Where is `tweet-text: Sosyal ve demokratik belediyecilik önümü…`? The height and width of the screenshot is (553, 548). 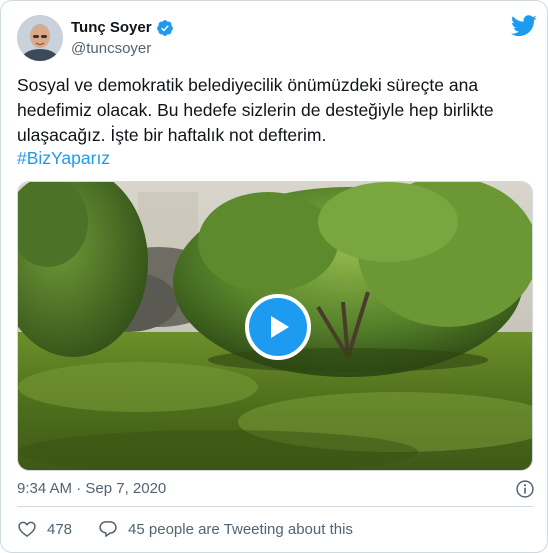 tweet-text: Sosyal ve demokratik belediyecilik önümü… is located at coordinates (255, 110).